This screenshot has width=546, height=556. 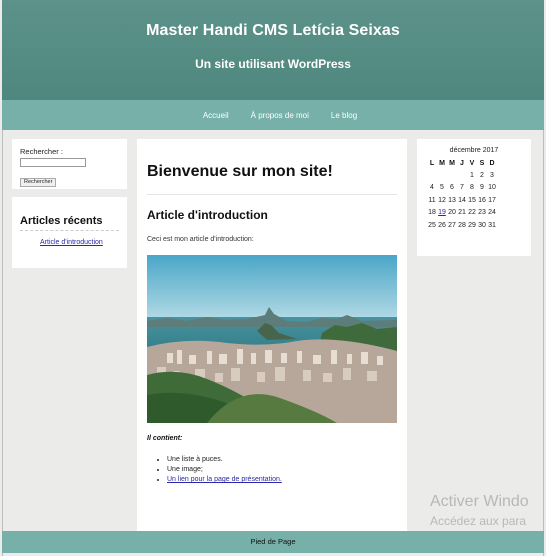 What do you see at coordinates (482, 200) in the screenshot?
I see `calendar-day: 16` at bounding box center [482, 200].